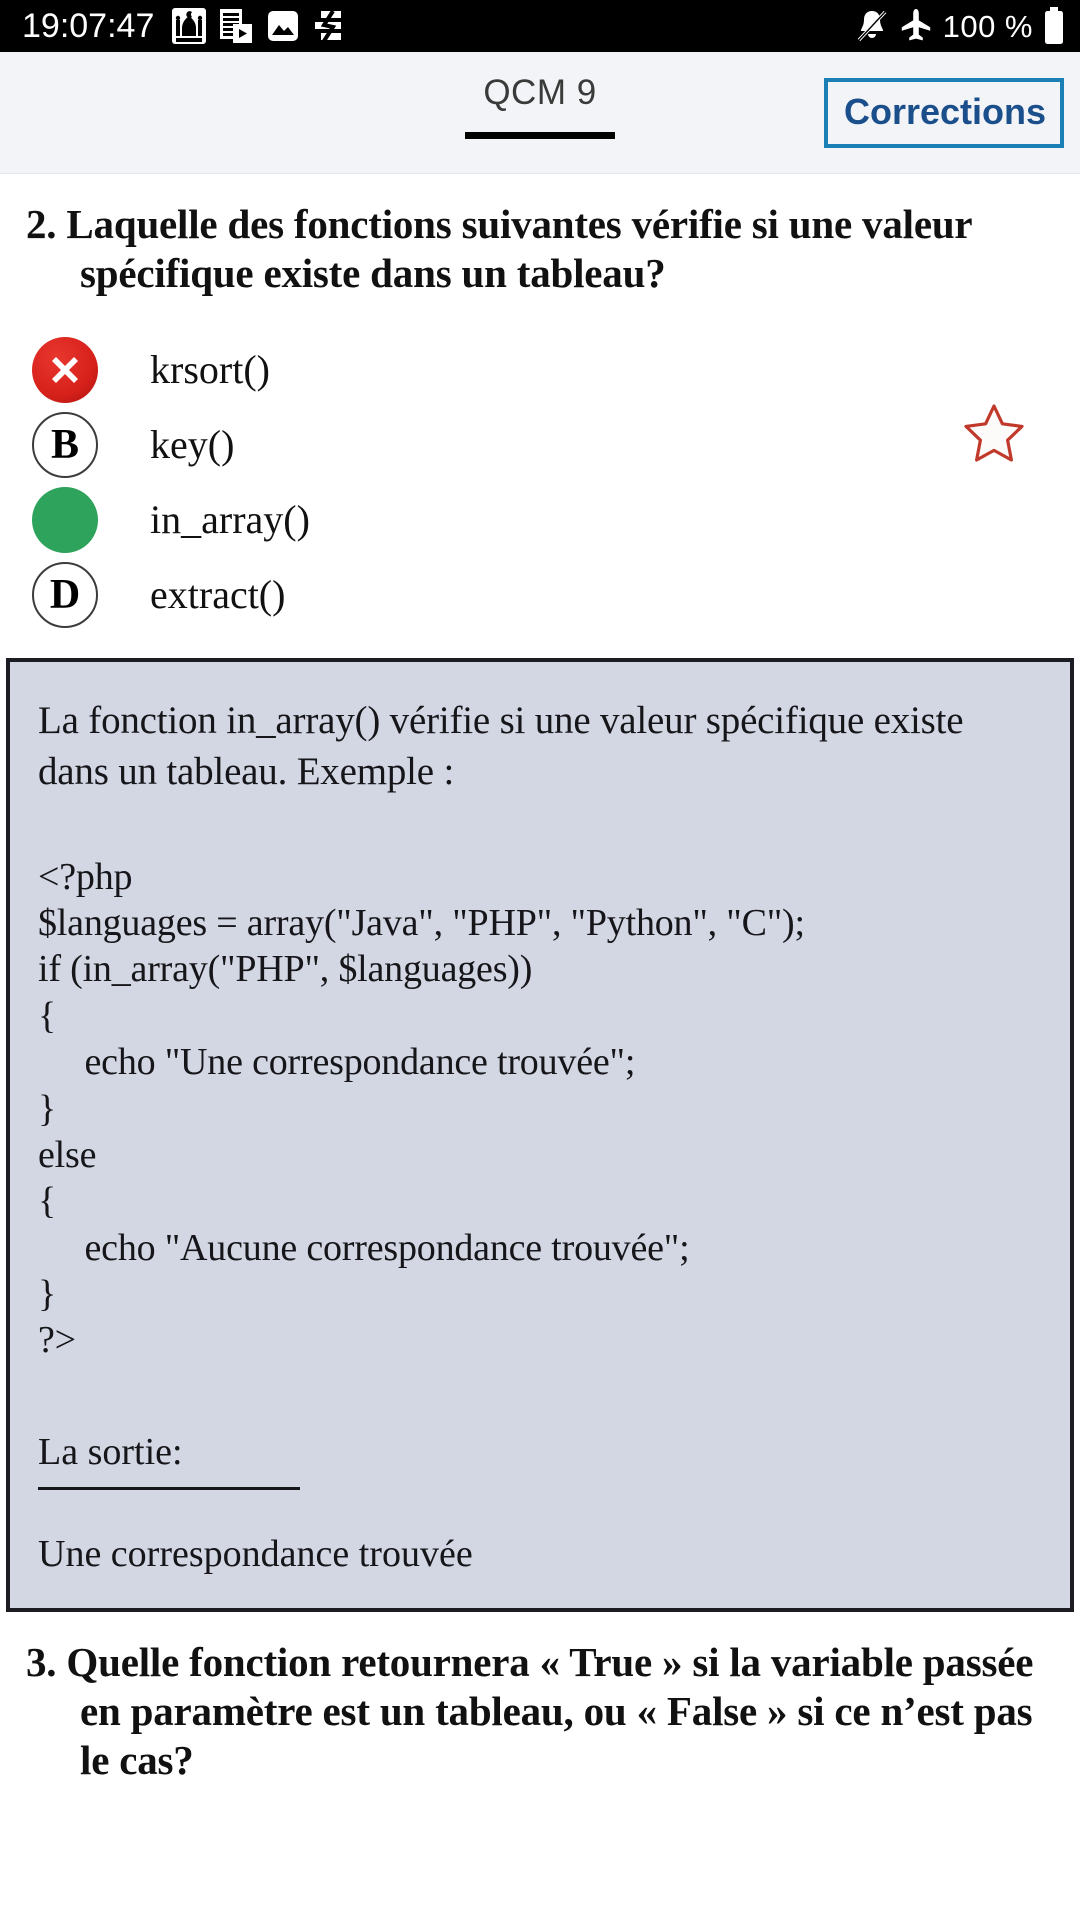 The width and height of the screenshot is (1080, 1920). Describe the element at coordinates (65, 444) in the screenshot. I see `option-marker-b: B` at that location.